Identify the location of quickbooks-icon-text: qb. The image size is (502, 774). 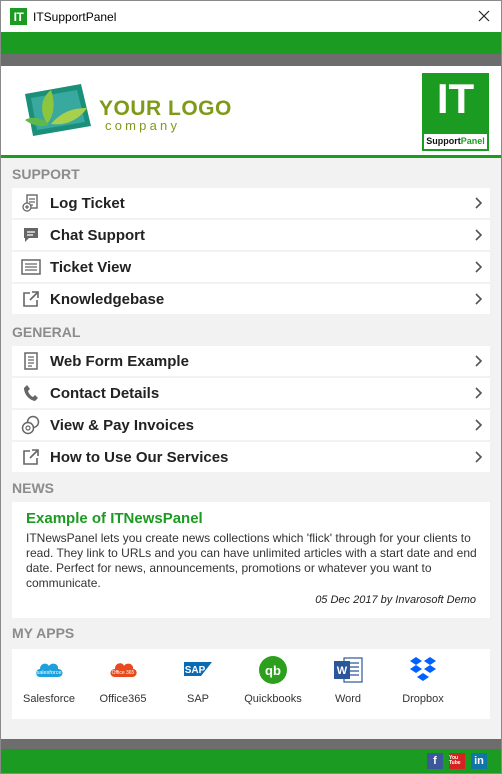
(273, 670).